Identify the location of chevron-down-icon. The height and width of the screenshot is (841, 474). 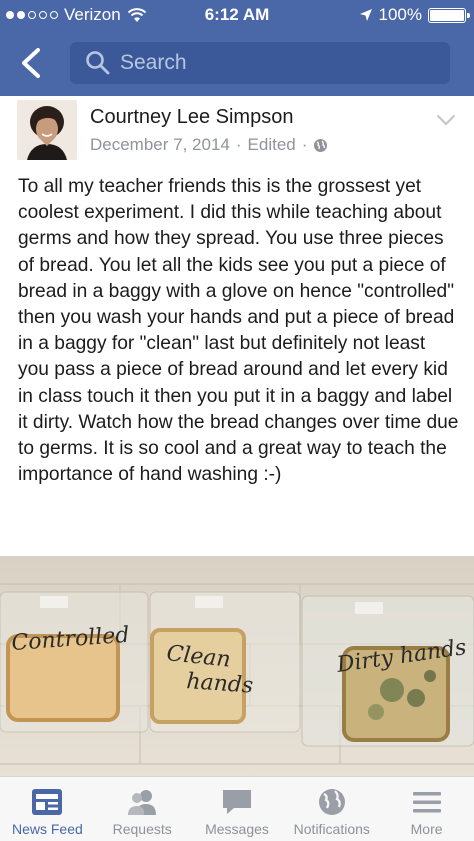
(446, 120).